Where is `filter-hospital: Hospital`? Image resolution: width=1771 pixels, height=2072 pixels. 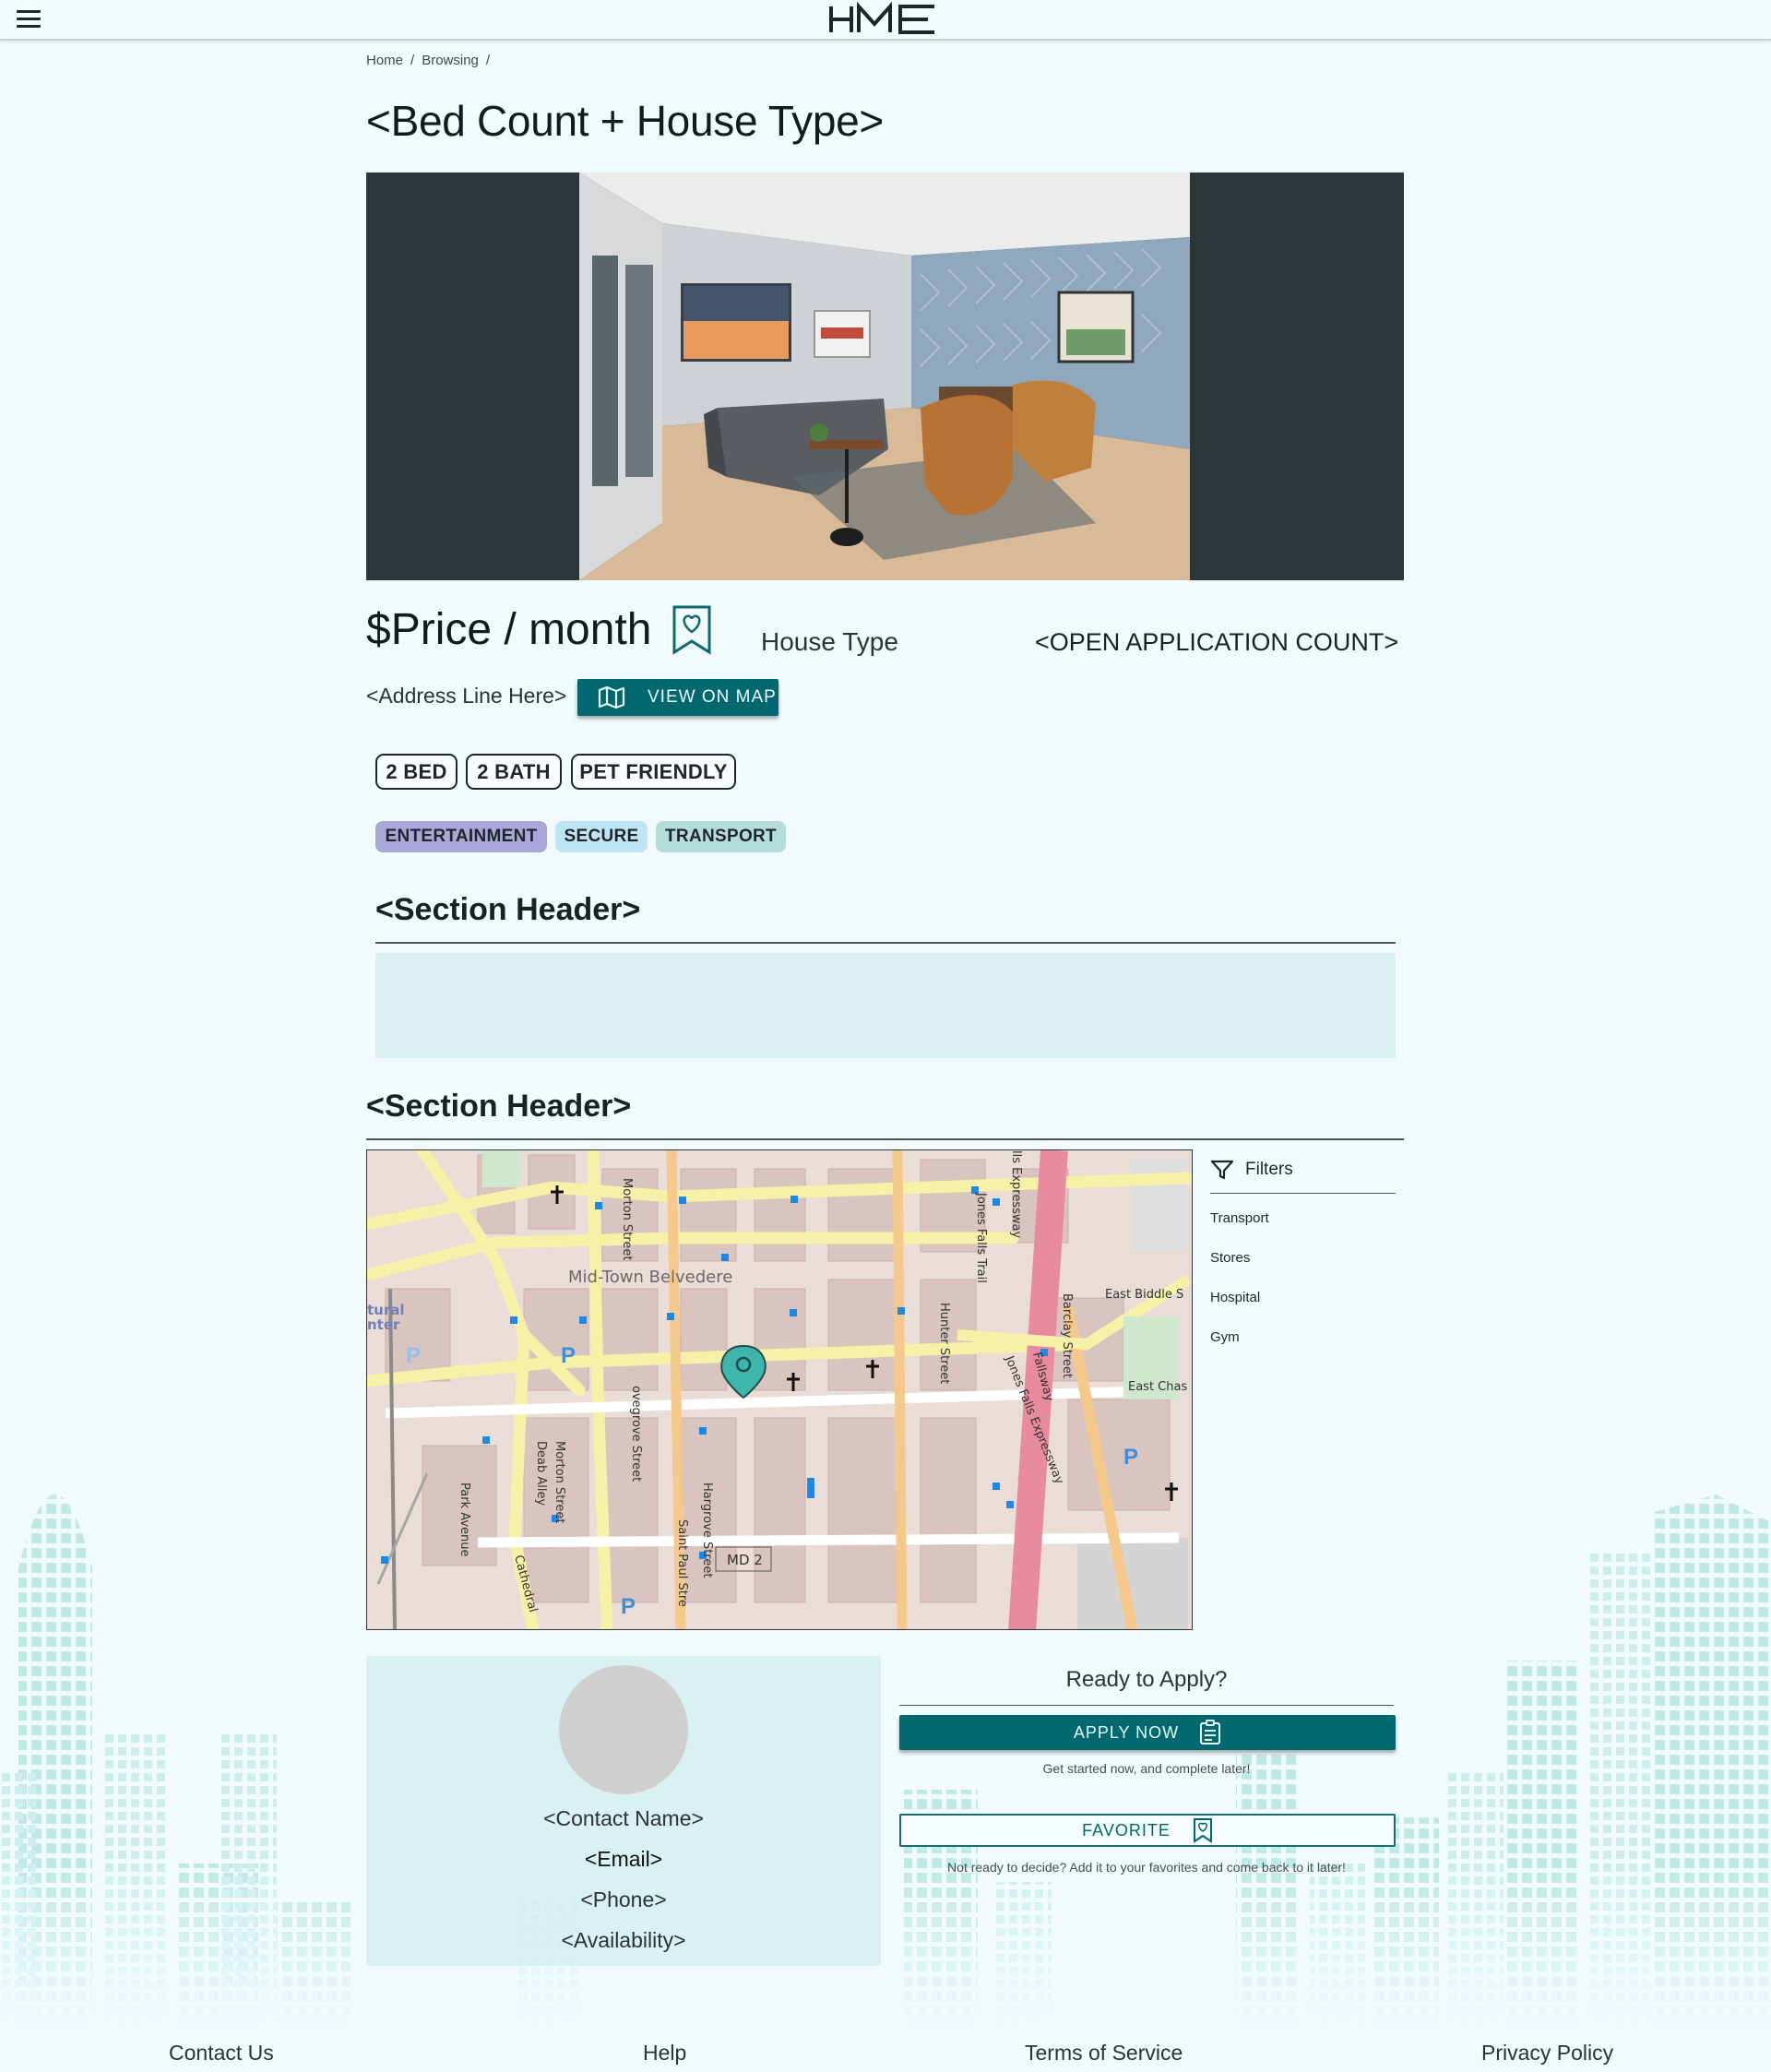
filter-hospital: Hospital is located at coordinates (1235, 1297).